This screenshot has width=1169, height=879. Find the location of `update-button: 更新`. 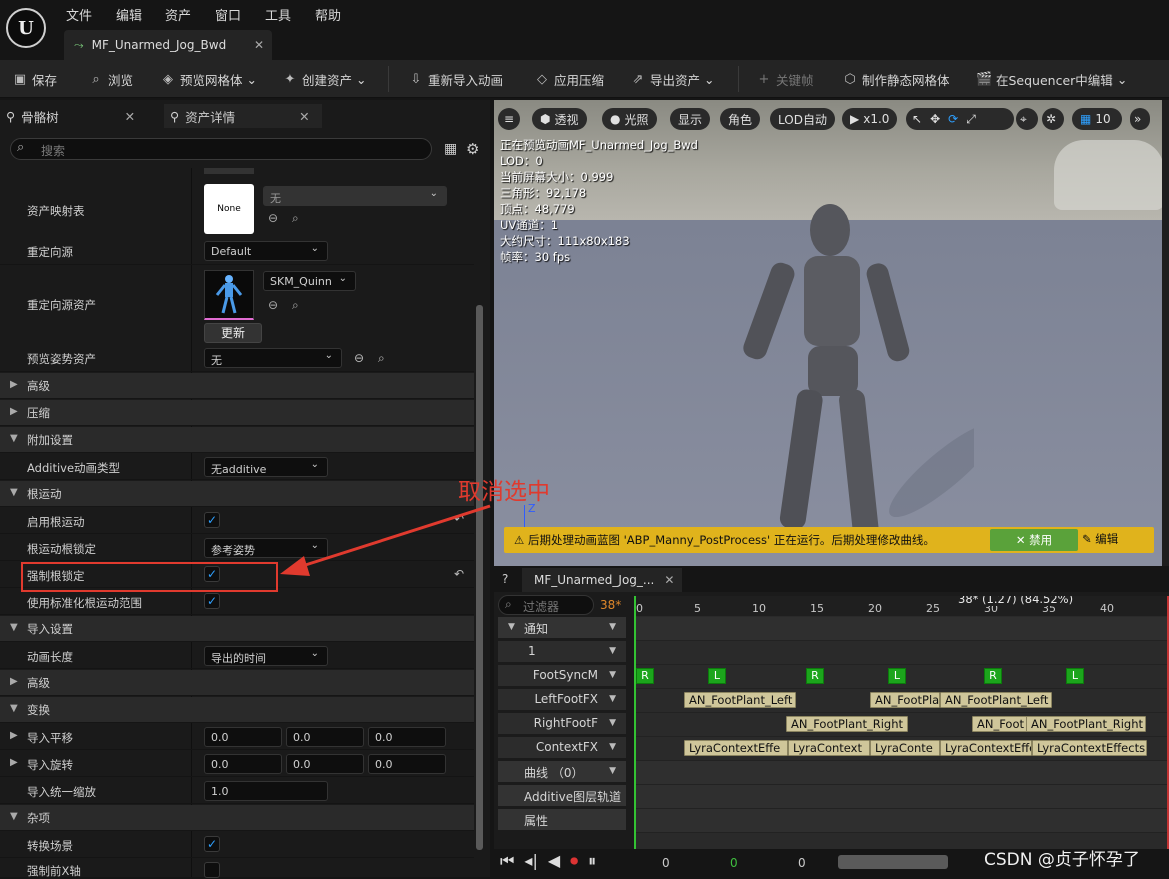

update-button: 更新 is located at coordinates (233, 333).